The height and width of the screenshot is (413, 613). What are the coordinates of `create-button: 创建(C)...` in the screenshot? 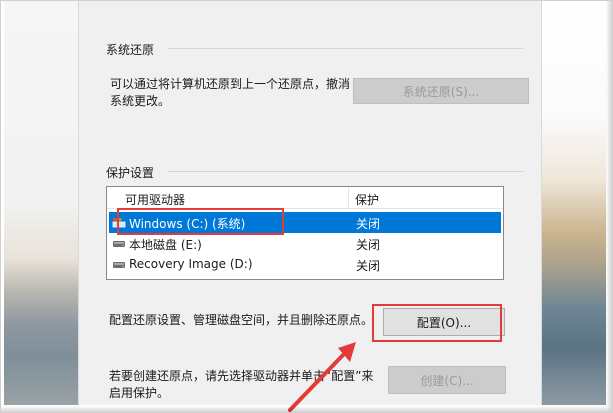 It's located at (447, 380).